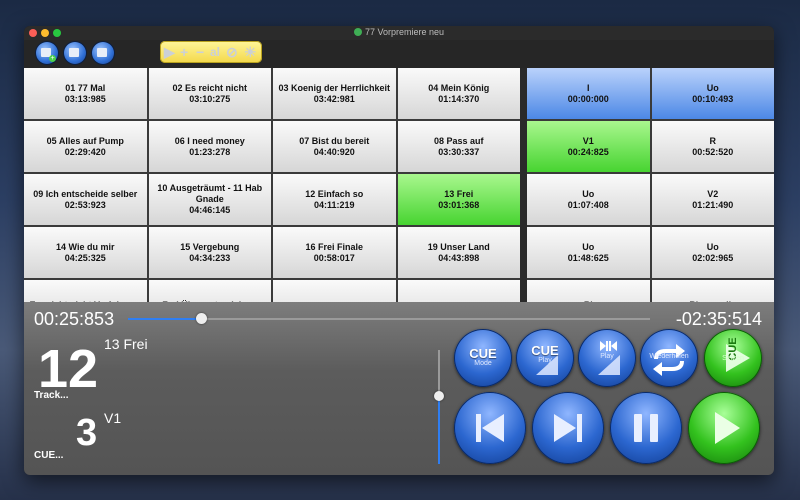  I want to click on cue-time: 01:21:490, so click(713, 204).